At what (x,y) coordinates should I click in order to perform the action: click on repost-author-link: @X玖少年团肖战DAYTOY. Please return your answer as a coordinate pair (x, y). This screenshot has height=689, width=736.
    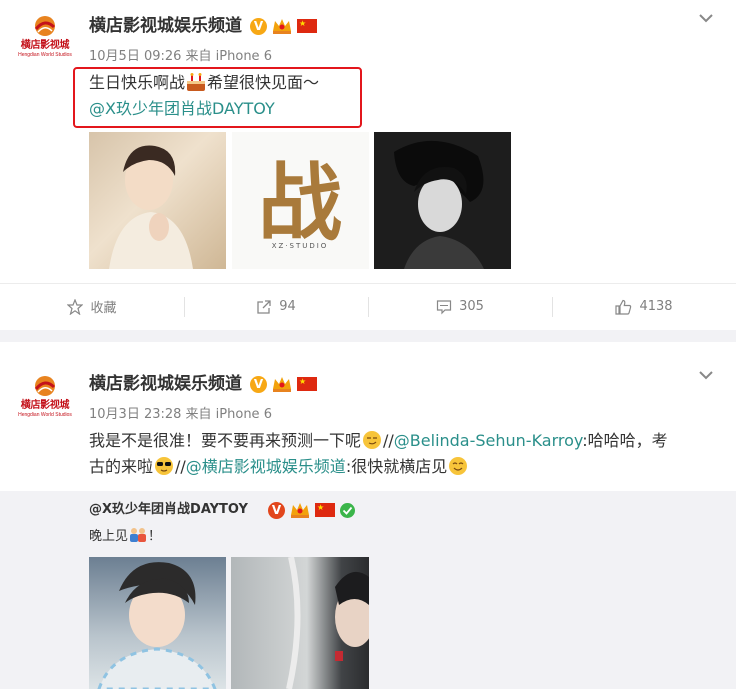
    Looking at the image, I should click on (168, 509).